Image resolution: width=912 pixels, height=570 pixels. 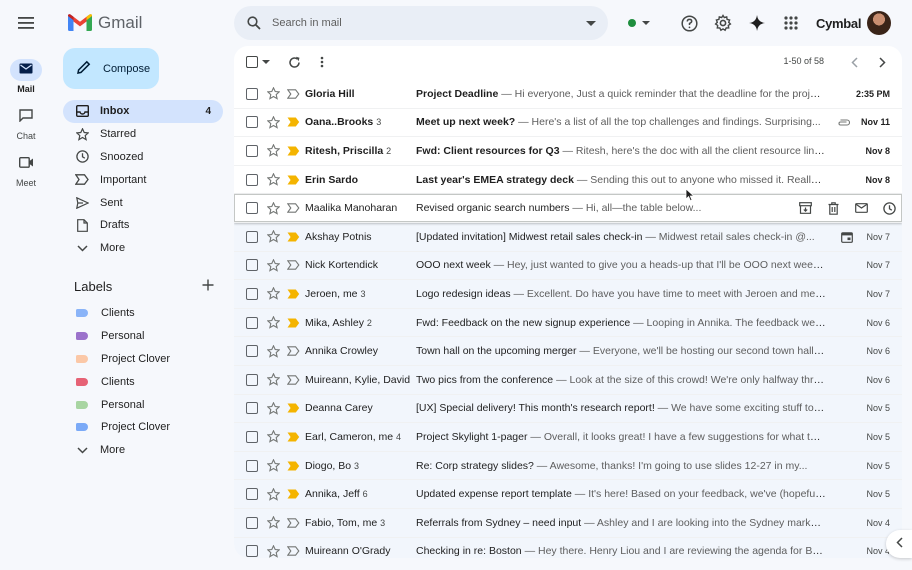 What do you see at coordinates (143, 450) in the screenshot?
I see `labels-more: More` at bounding box center [143, 450].